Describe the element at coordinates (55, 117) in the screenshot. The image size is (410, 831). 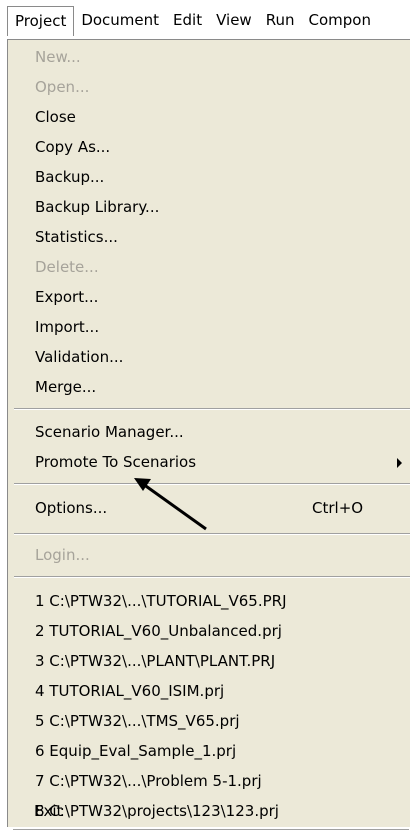
I see `menu-item-label: Close` at that location.